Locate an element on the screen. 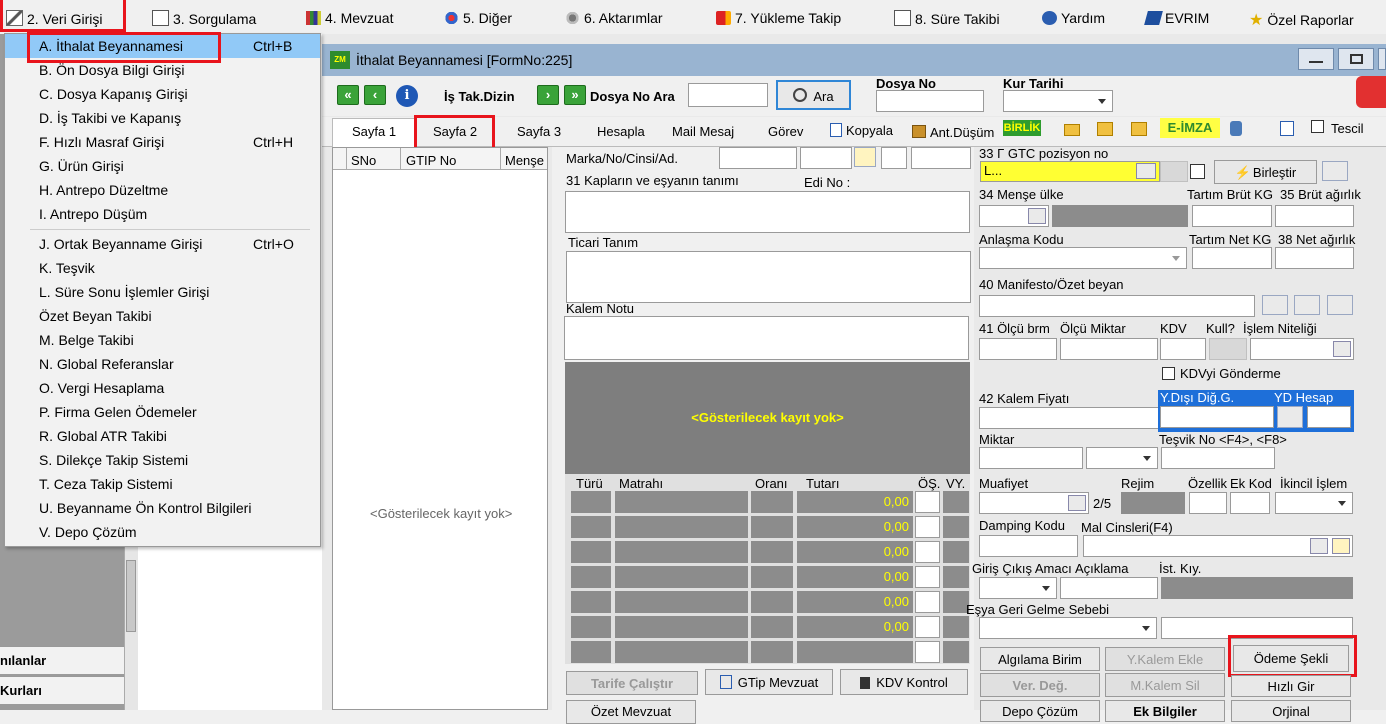 This screenshot has height=724, width=1386. hizli-gir-button: Hızlı Gir is located at coordinates (1291, 686).